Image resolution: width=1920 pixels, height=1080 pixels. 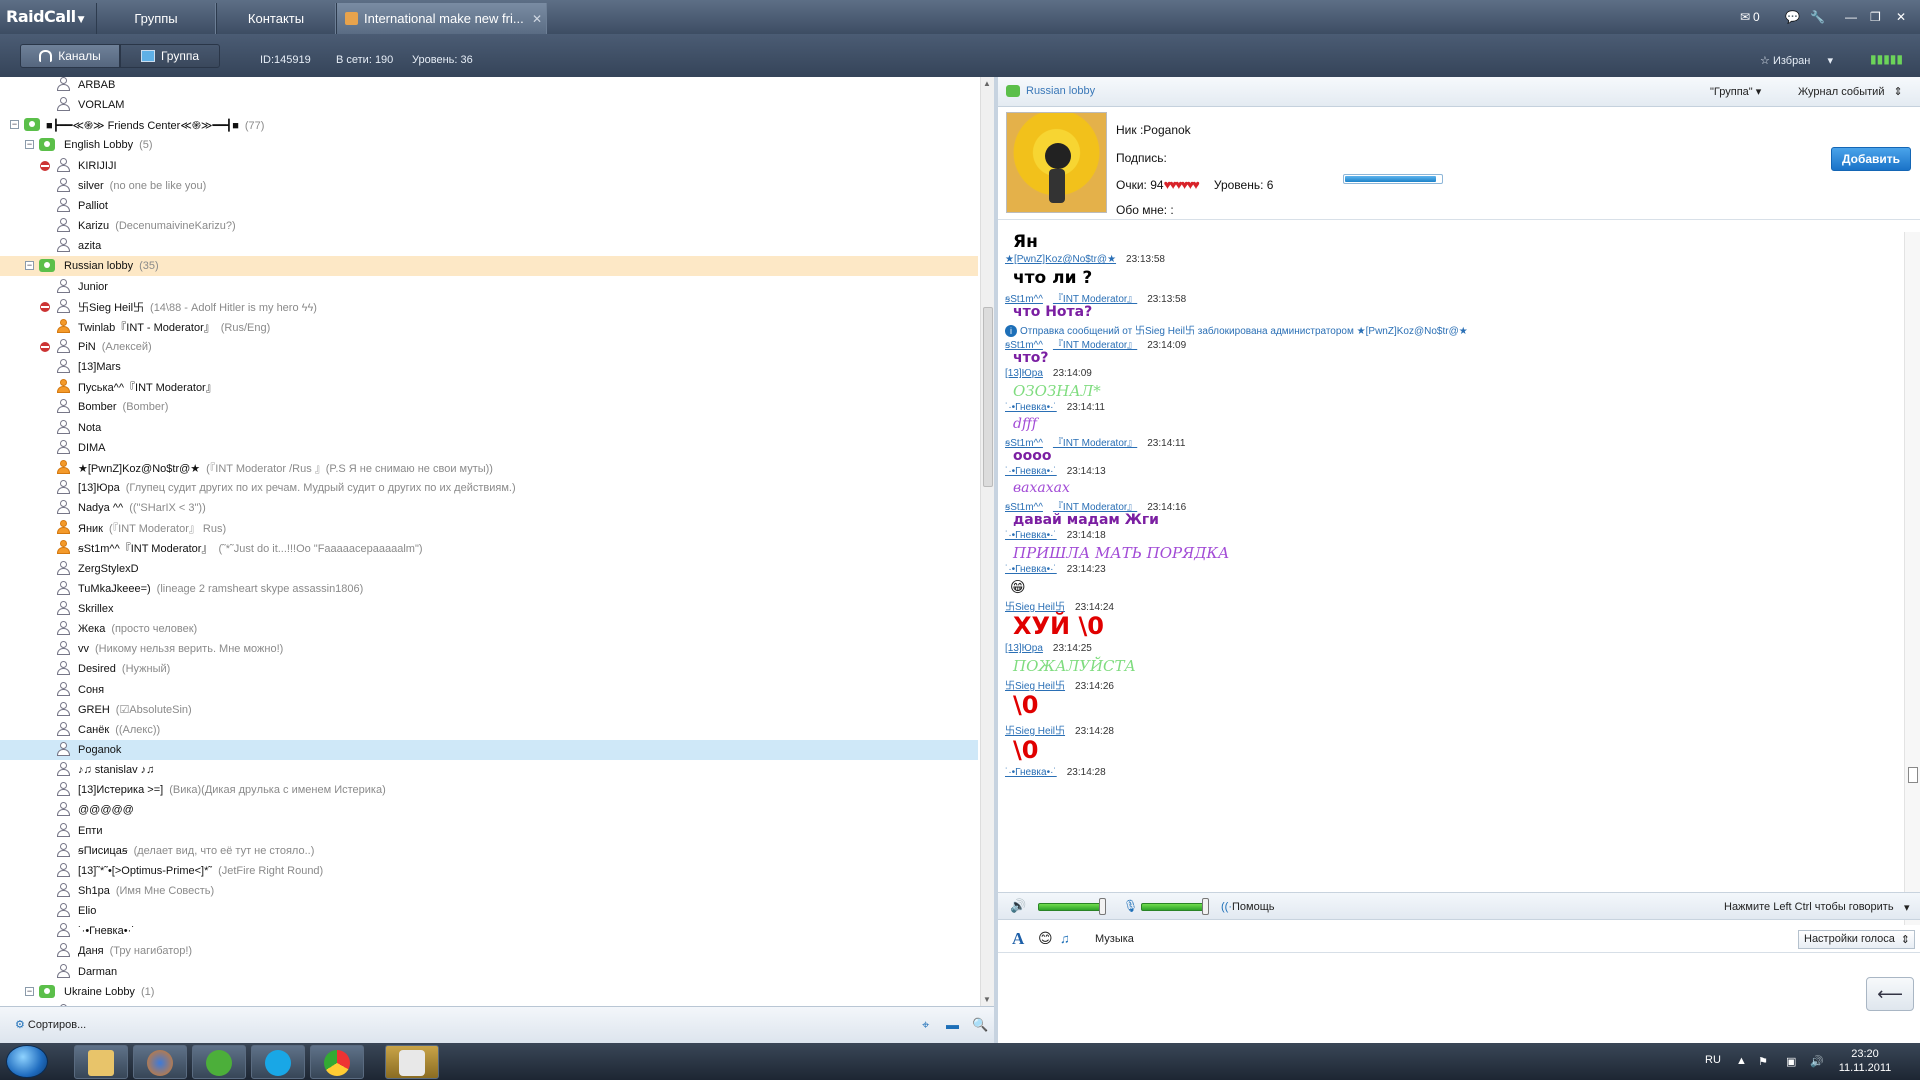 What do you see at coordinates (160, 1062) in the screenshot?
I see `taskbar-firefox` at bounding box center [160, 1062].